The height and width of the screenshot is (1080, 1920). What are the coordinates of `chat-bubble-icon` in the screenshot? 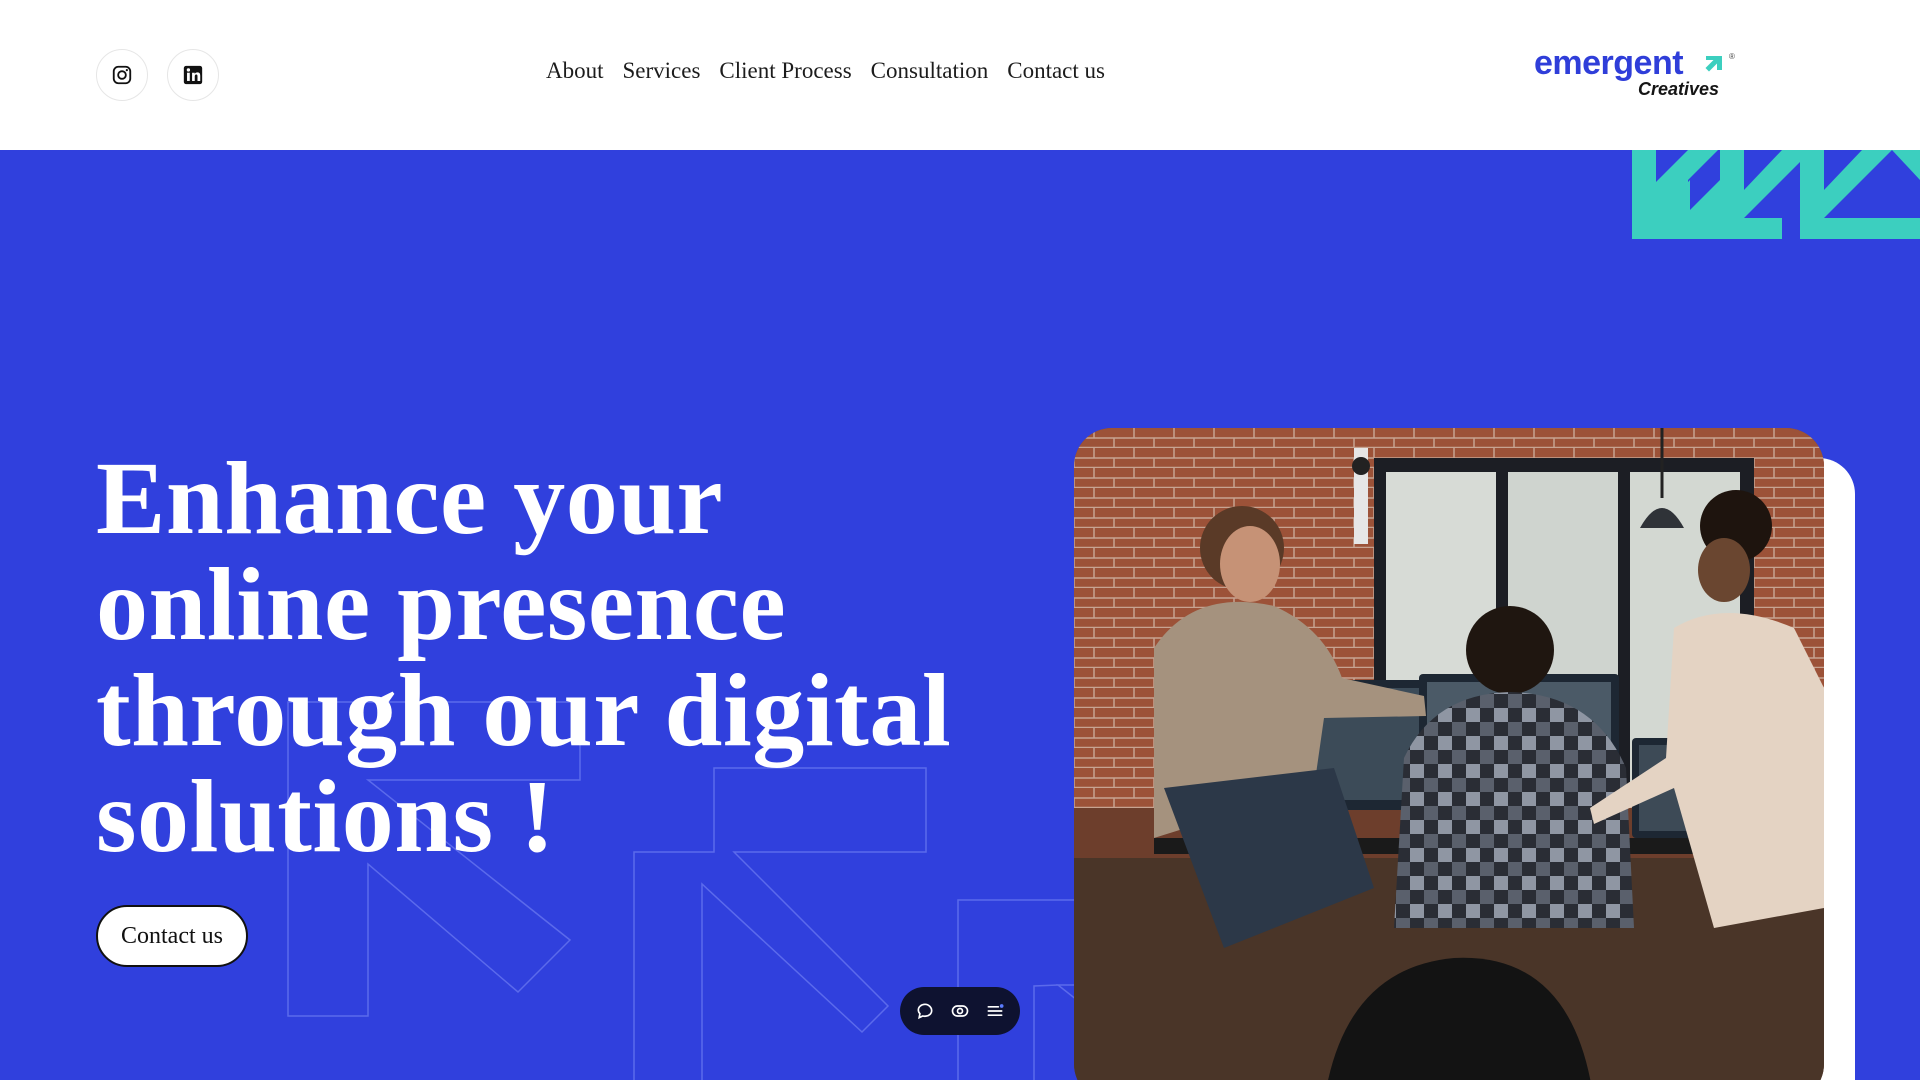 It's located at (925, 1011).